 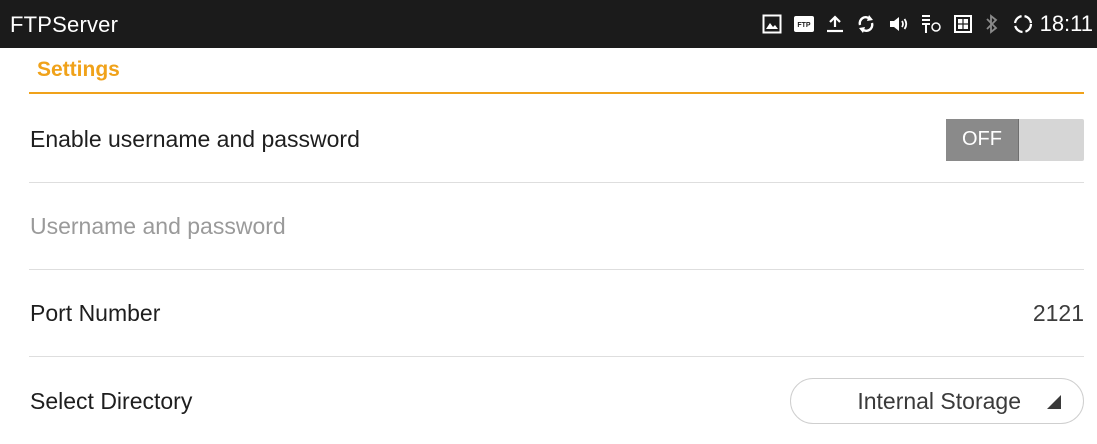 I want to click on directory-dropdown-value: Internal Storage, so click(x=939, y=400).